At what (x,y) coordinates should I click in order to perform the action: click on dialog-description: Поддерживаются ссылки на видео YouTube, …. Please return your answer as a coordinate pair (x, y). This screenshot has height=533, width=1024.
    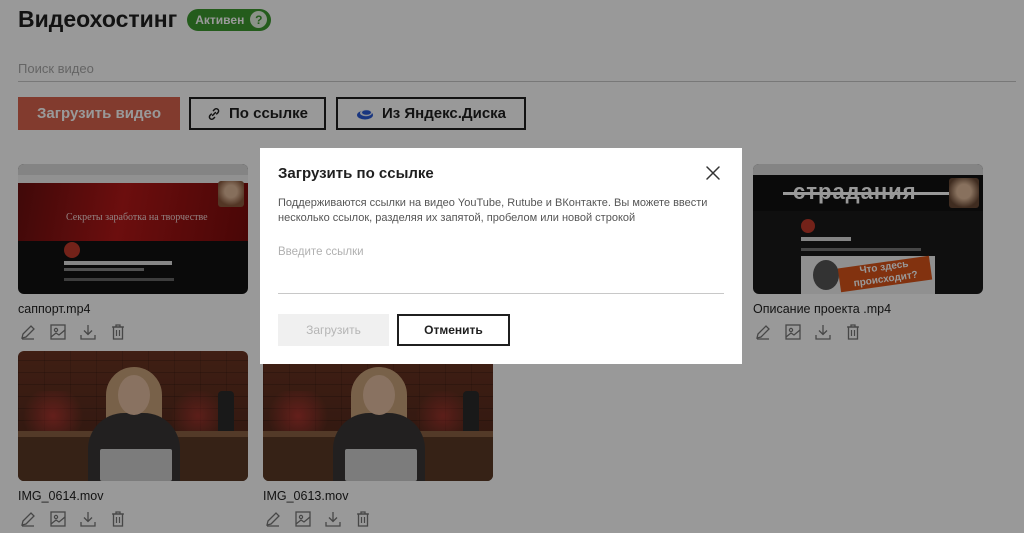
    Looking at the image, I should click on (493, 210).